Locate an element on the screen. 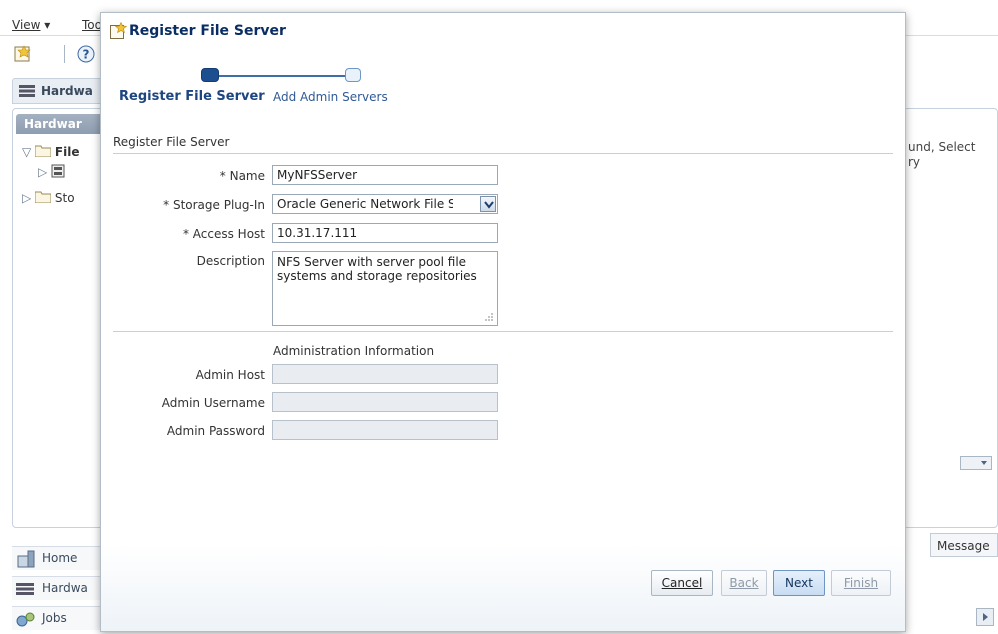 This screenshot has height=634, width=998. tree-item-child: ▷ is located at coordinates (51, 171).